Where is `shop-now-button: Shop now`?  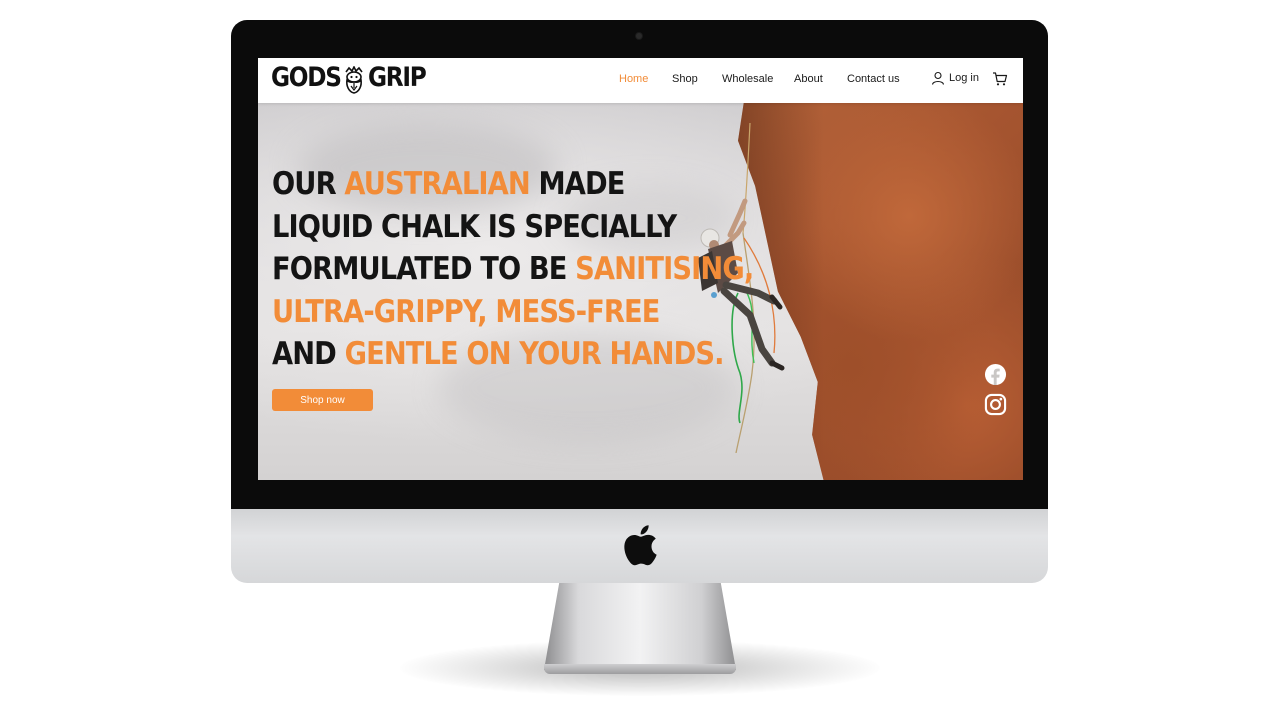 shop-now-button: Shop now is located at coordinates (322, 400).